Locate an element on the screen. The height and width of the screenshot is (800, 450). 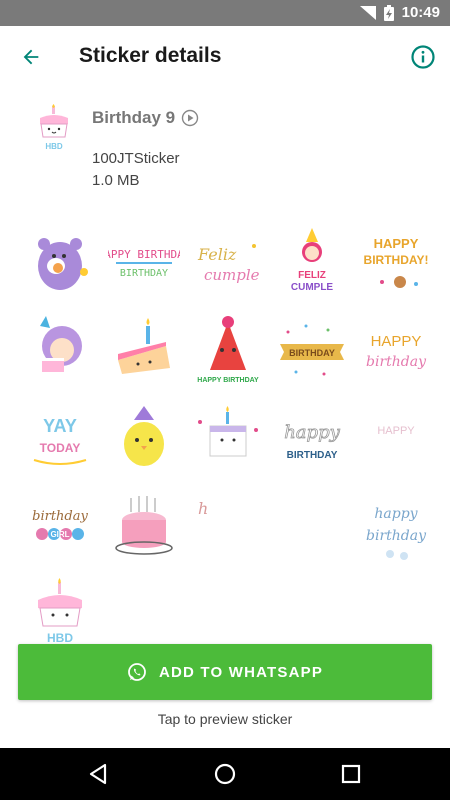
blank-sticker-image is located at coordinates (312, 526).